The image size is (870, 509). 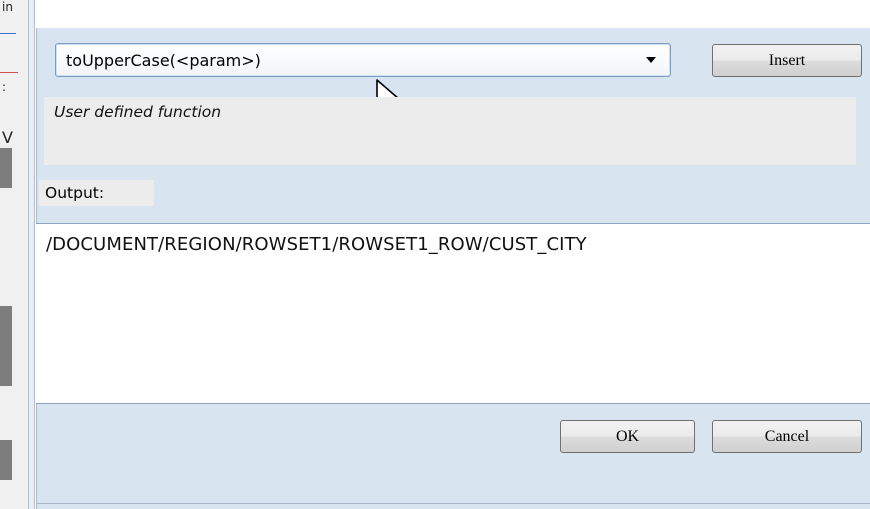 What do you see at coordinates (96, 193) in the screenshot?
I see `output-label: Output:` at bounding box center [96, 193].